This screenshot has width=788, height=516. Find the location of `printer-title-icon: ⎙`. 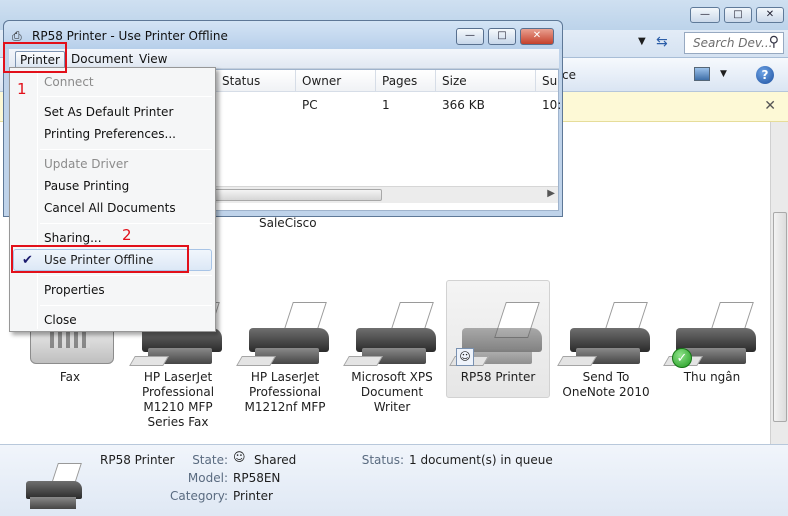

printer-title-icon: ⎙ is located at coordinates (17, 36).